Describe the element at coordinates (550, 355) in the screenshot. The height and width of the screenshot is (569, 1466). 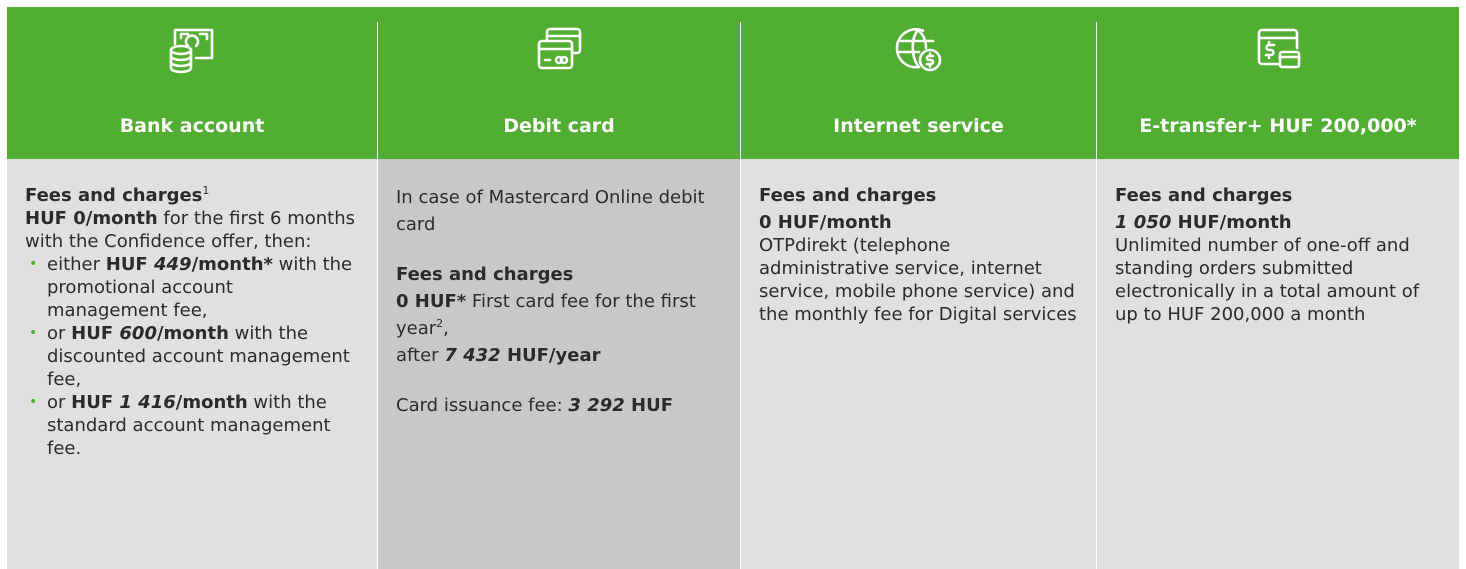
I see `after-unit: HUF/year` at that location.